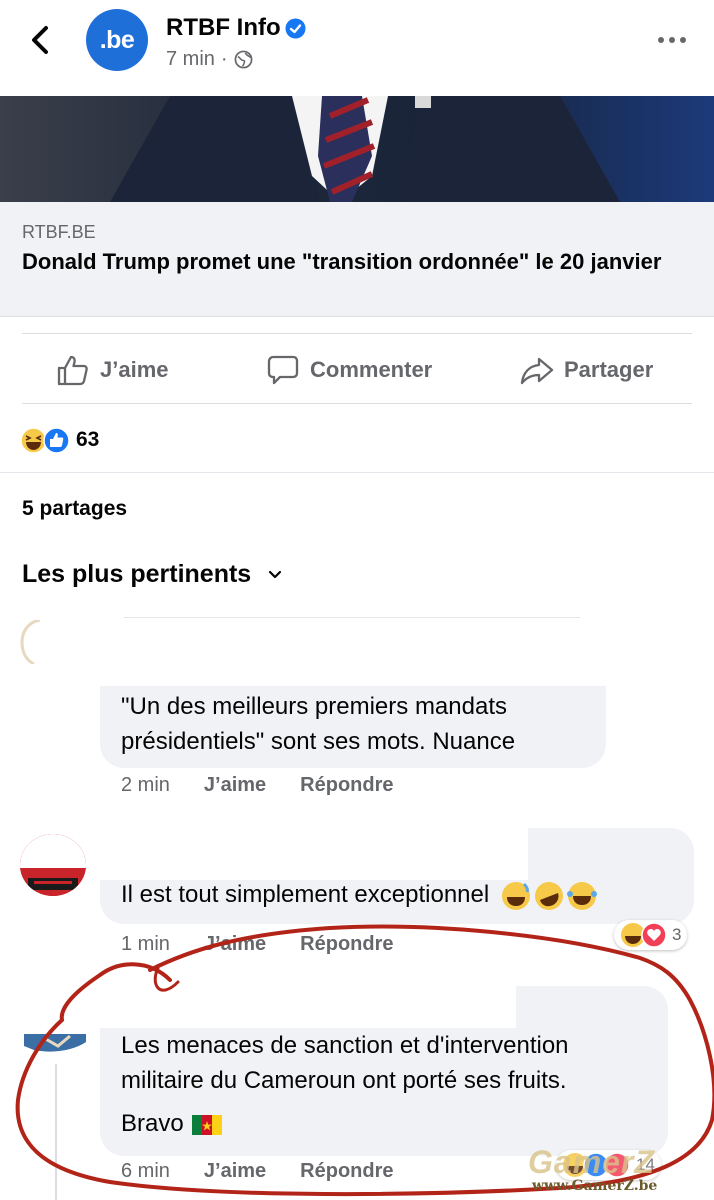 The image size is (714, 1200). I want to click on comment-text: Il est tout simplement exceptionnel, so click(359, 894).